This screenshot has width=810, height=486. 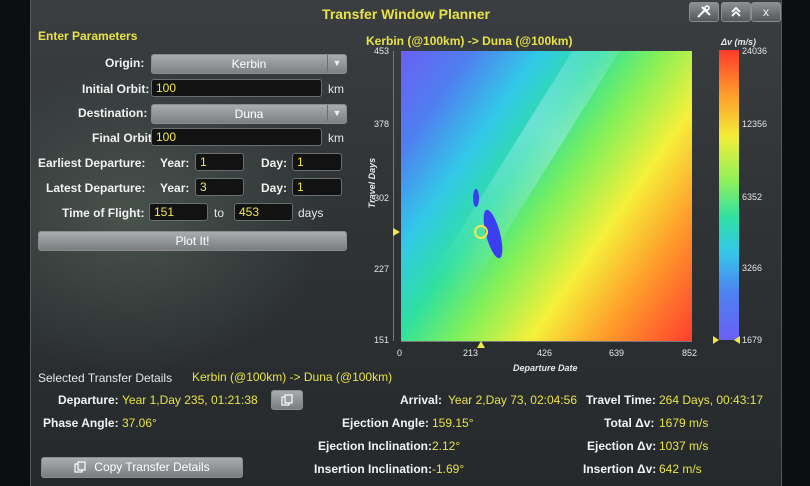 I want to click on latest-departure-label: Latest Departure:, so click(x=96, y=188).